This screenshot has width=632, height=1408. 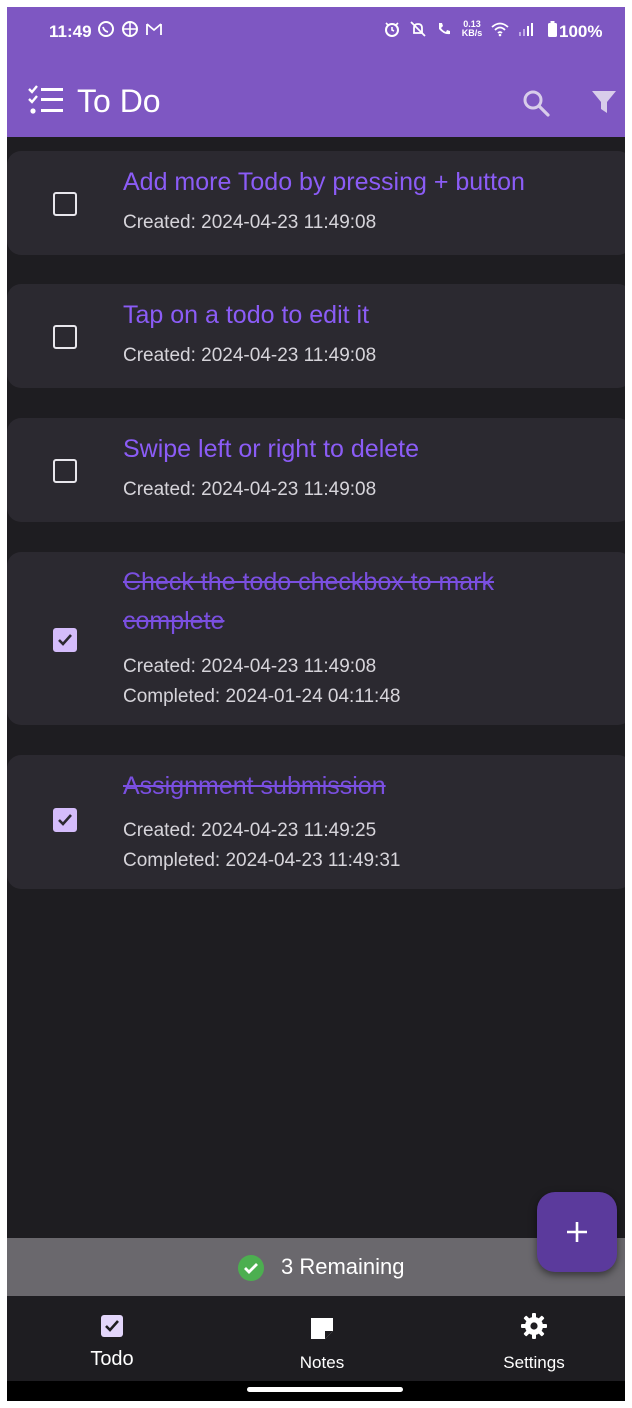 I want to click on remaining-bar: 3 Remaining, so click(x=316, y=1267).